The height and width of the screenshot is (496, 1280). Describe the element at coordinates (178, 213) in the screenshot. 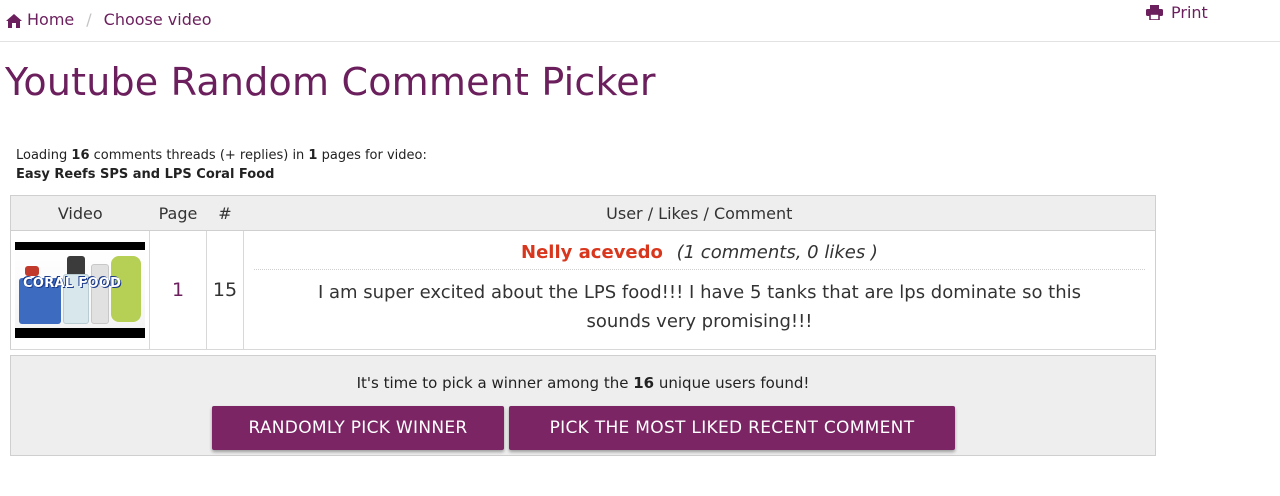

I see `header-page: Page` at that location.